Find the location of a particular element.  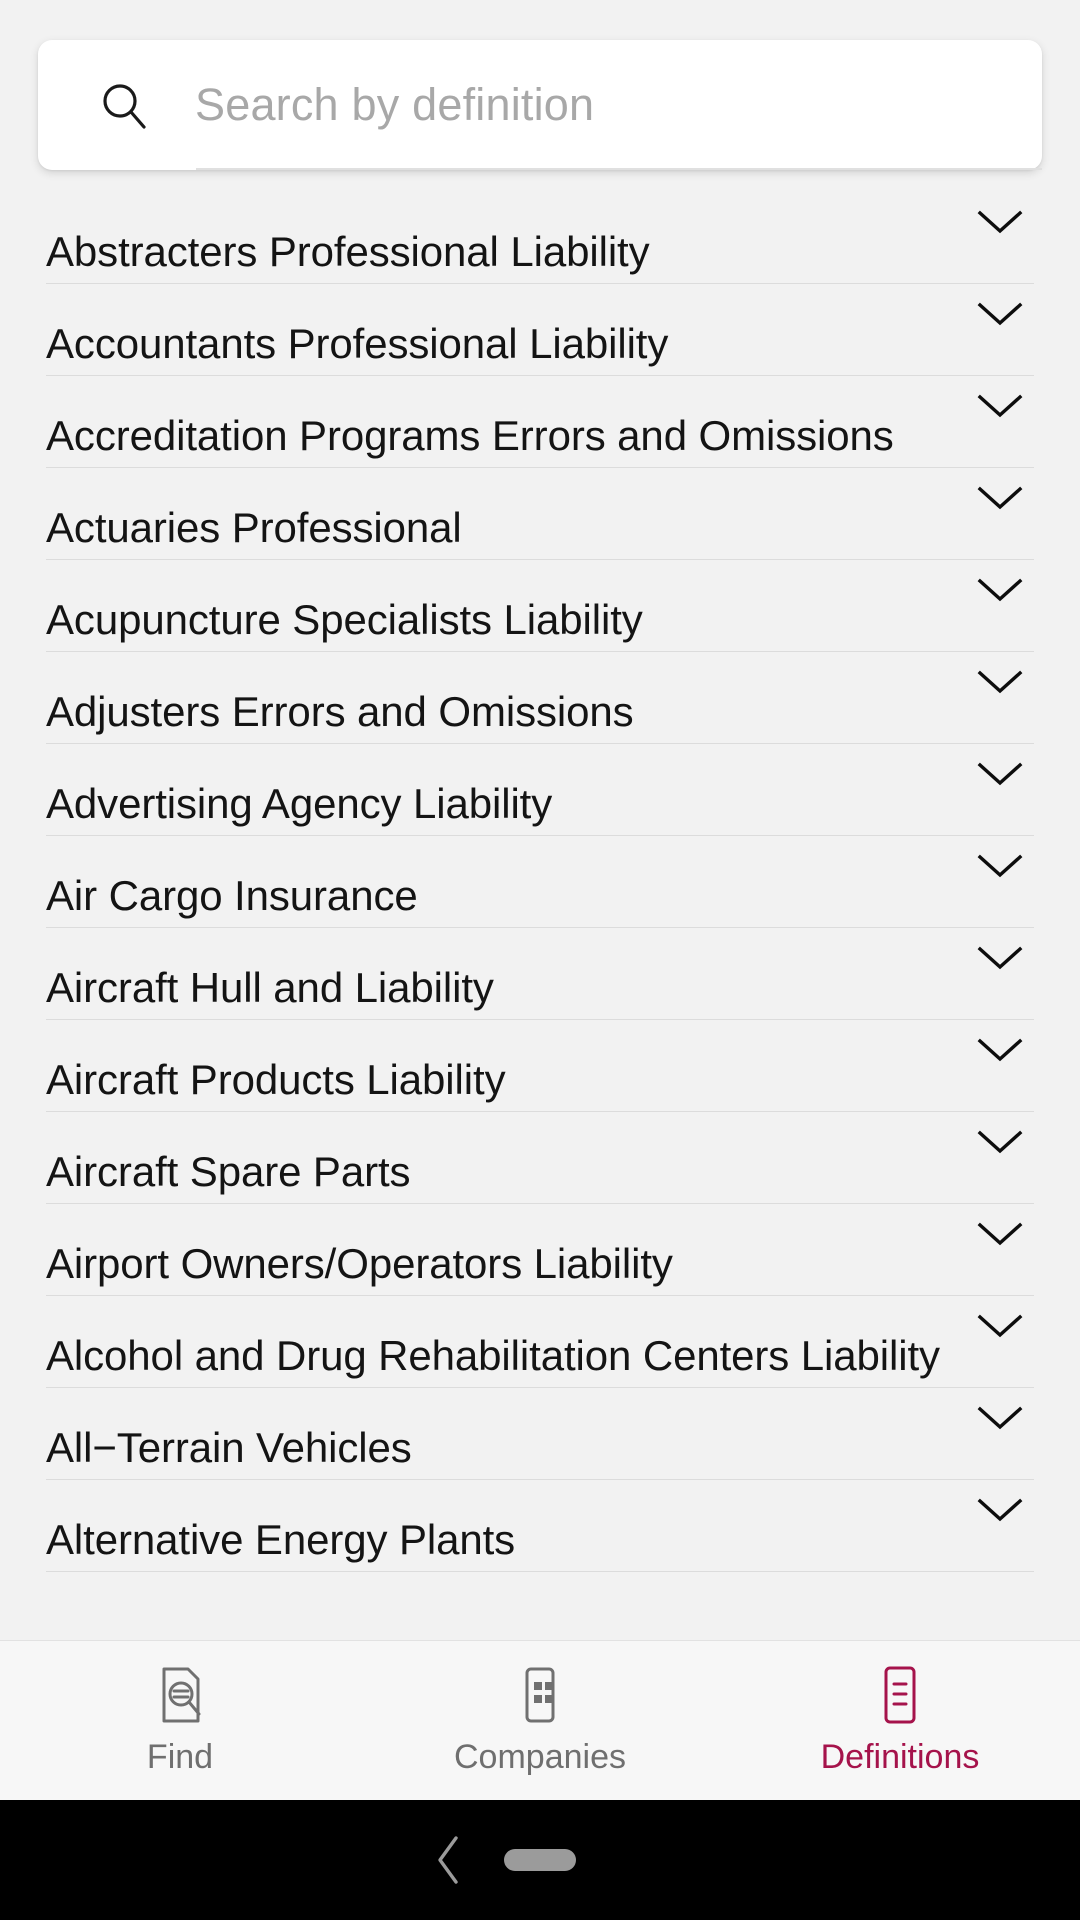

list-item-label: Airport Owners/Operators Liability is located at coordinates (359, 1263).